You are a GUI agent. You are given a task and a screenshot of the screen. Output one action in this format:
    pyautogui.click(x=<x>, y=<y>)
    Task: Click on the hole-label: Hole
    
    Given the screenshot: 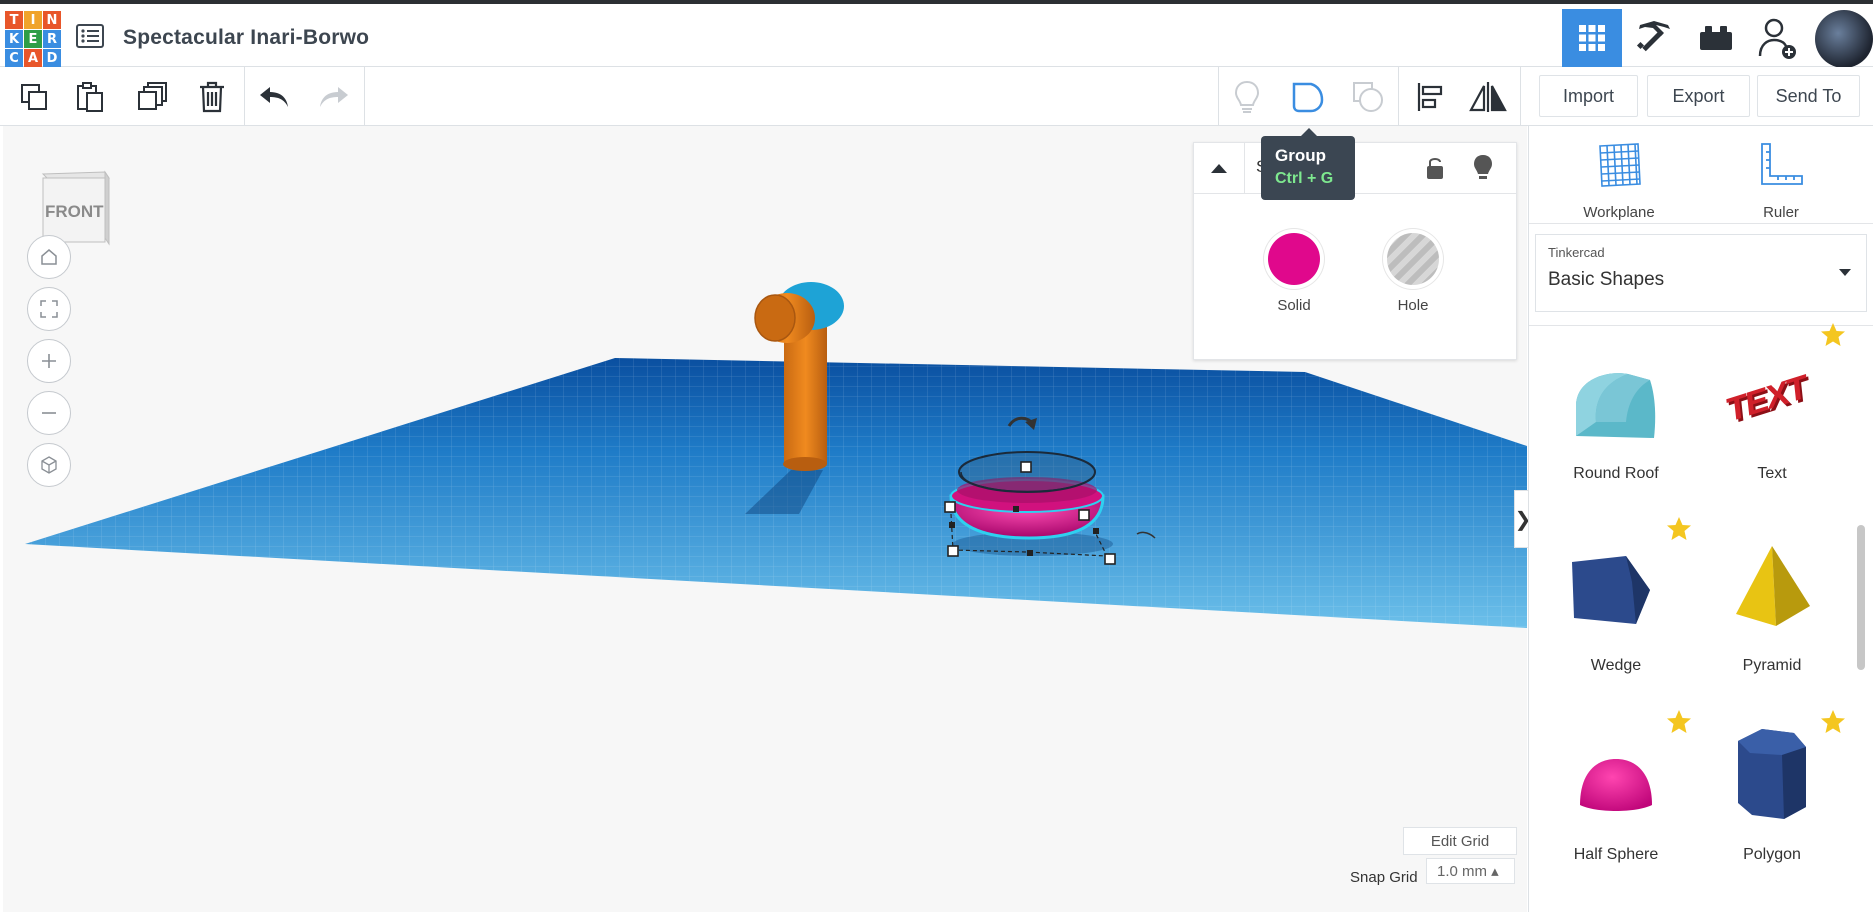 What is the action you would take?
    pyautogui.click(x=1413, y=305)
    